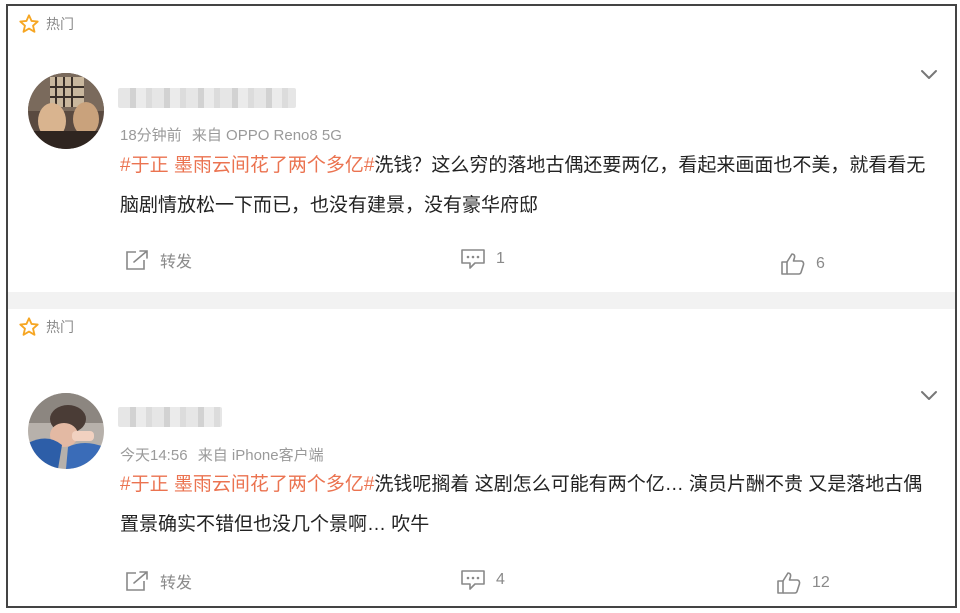 This screenshot has height=613, width=960. I want to click on comment-meta: 今天14:56 来自 iPhone客户端, so click(222, 454).